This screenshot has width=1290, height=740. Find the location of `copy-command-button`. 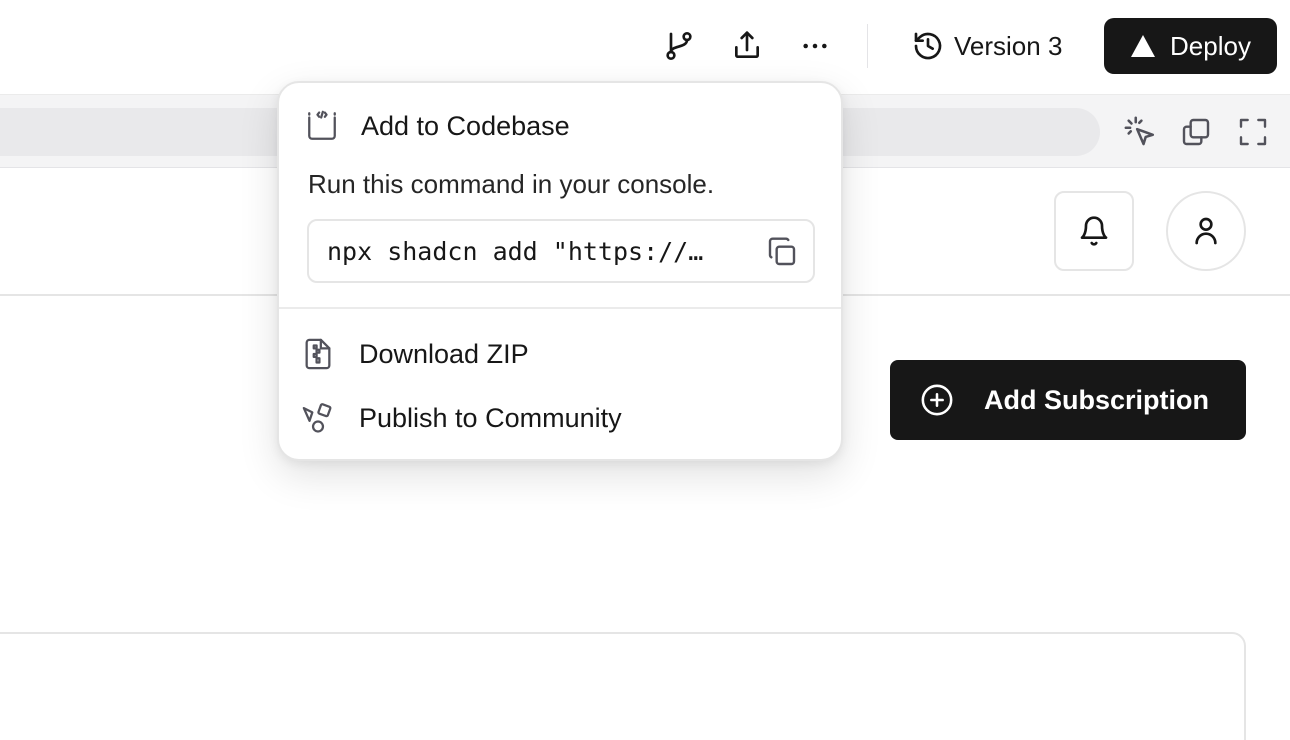

copy-command-button is located at coordinates (782, 252).